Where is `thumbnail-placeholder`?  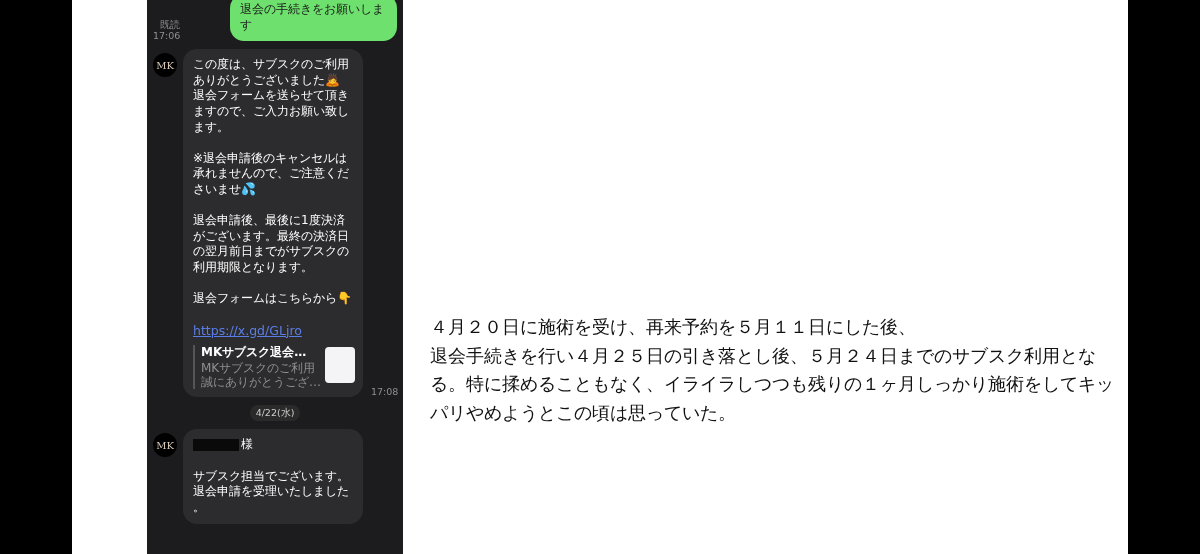 thumbnail-placeholder is located at coordinates (340, 365).